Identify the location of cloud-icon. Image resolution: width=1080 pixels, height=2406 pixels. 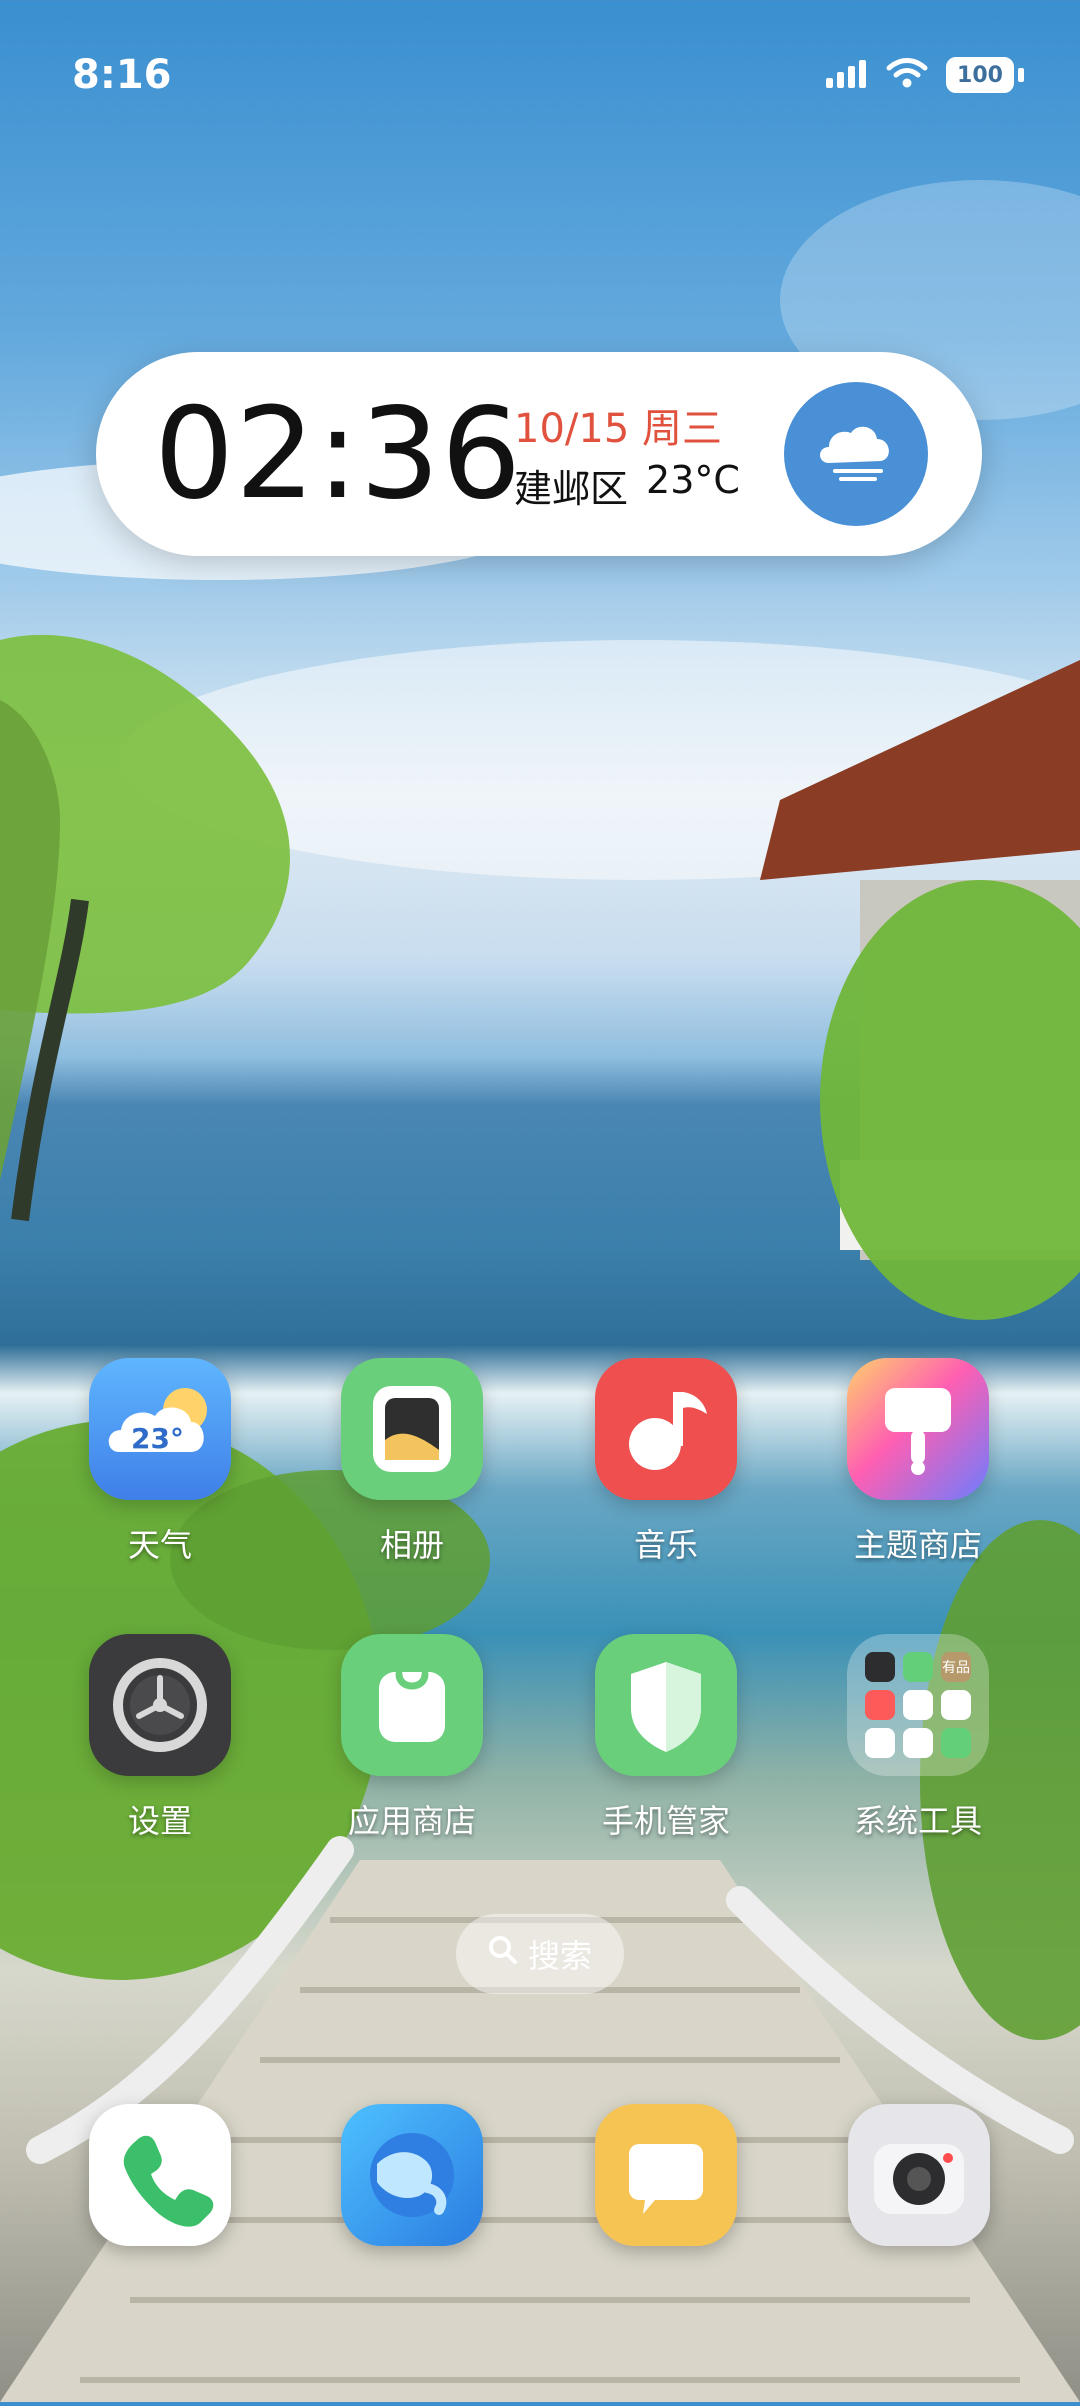
(856, 454).